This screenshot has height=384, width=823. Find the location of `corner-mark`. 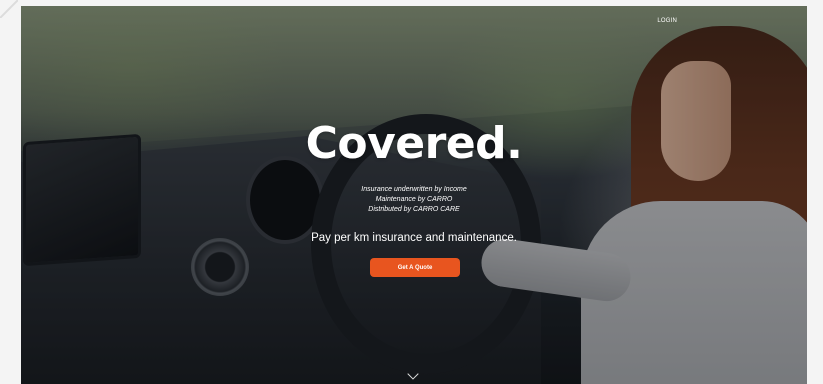

corner-mark is located at coordinates (9, 9).